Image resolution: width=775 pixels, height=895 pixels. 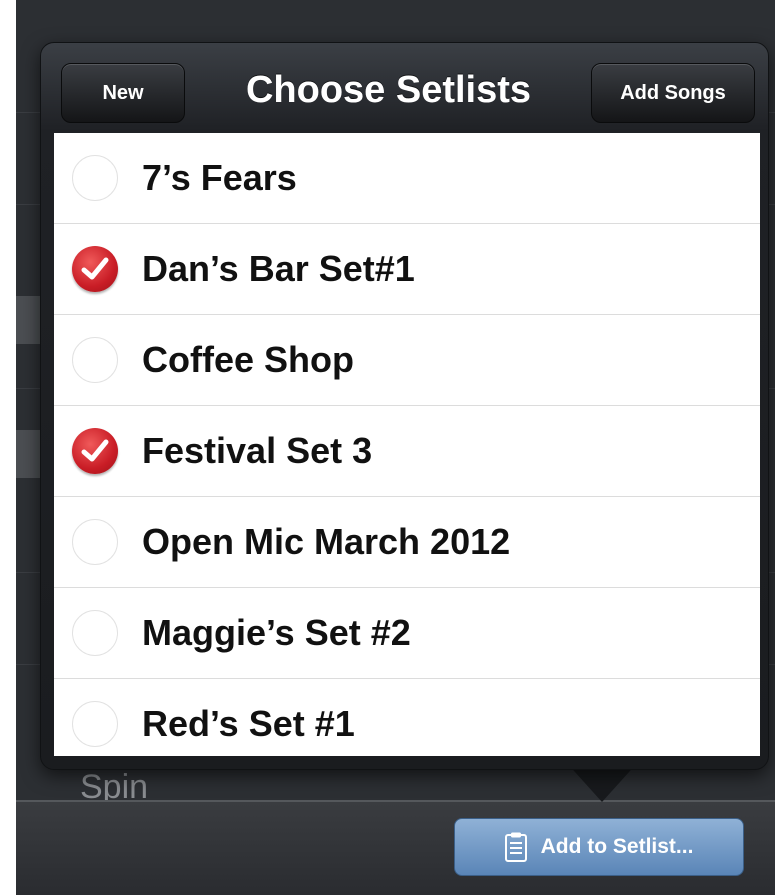 What do you see at coordinates (673, 93) in the screenshot?
I see `add-songs-button: Add Songs` at bounding box center [673, 93].